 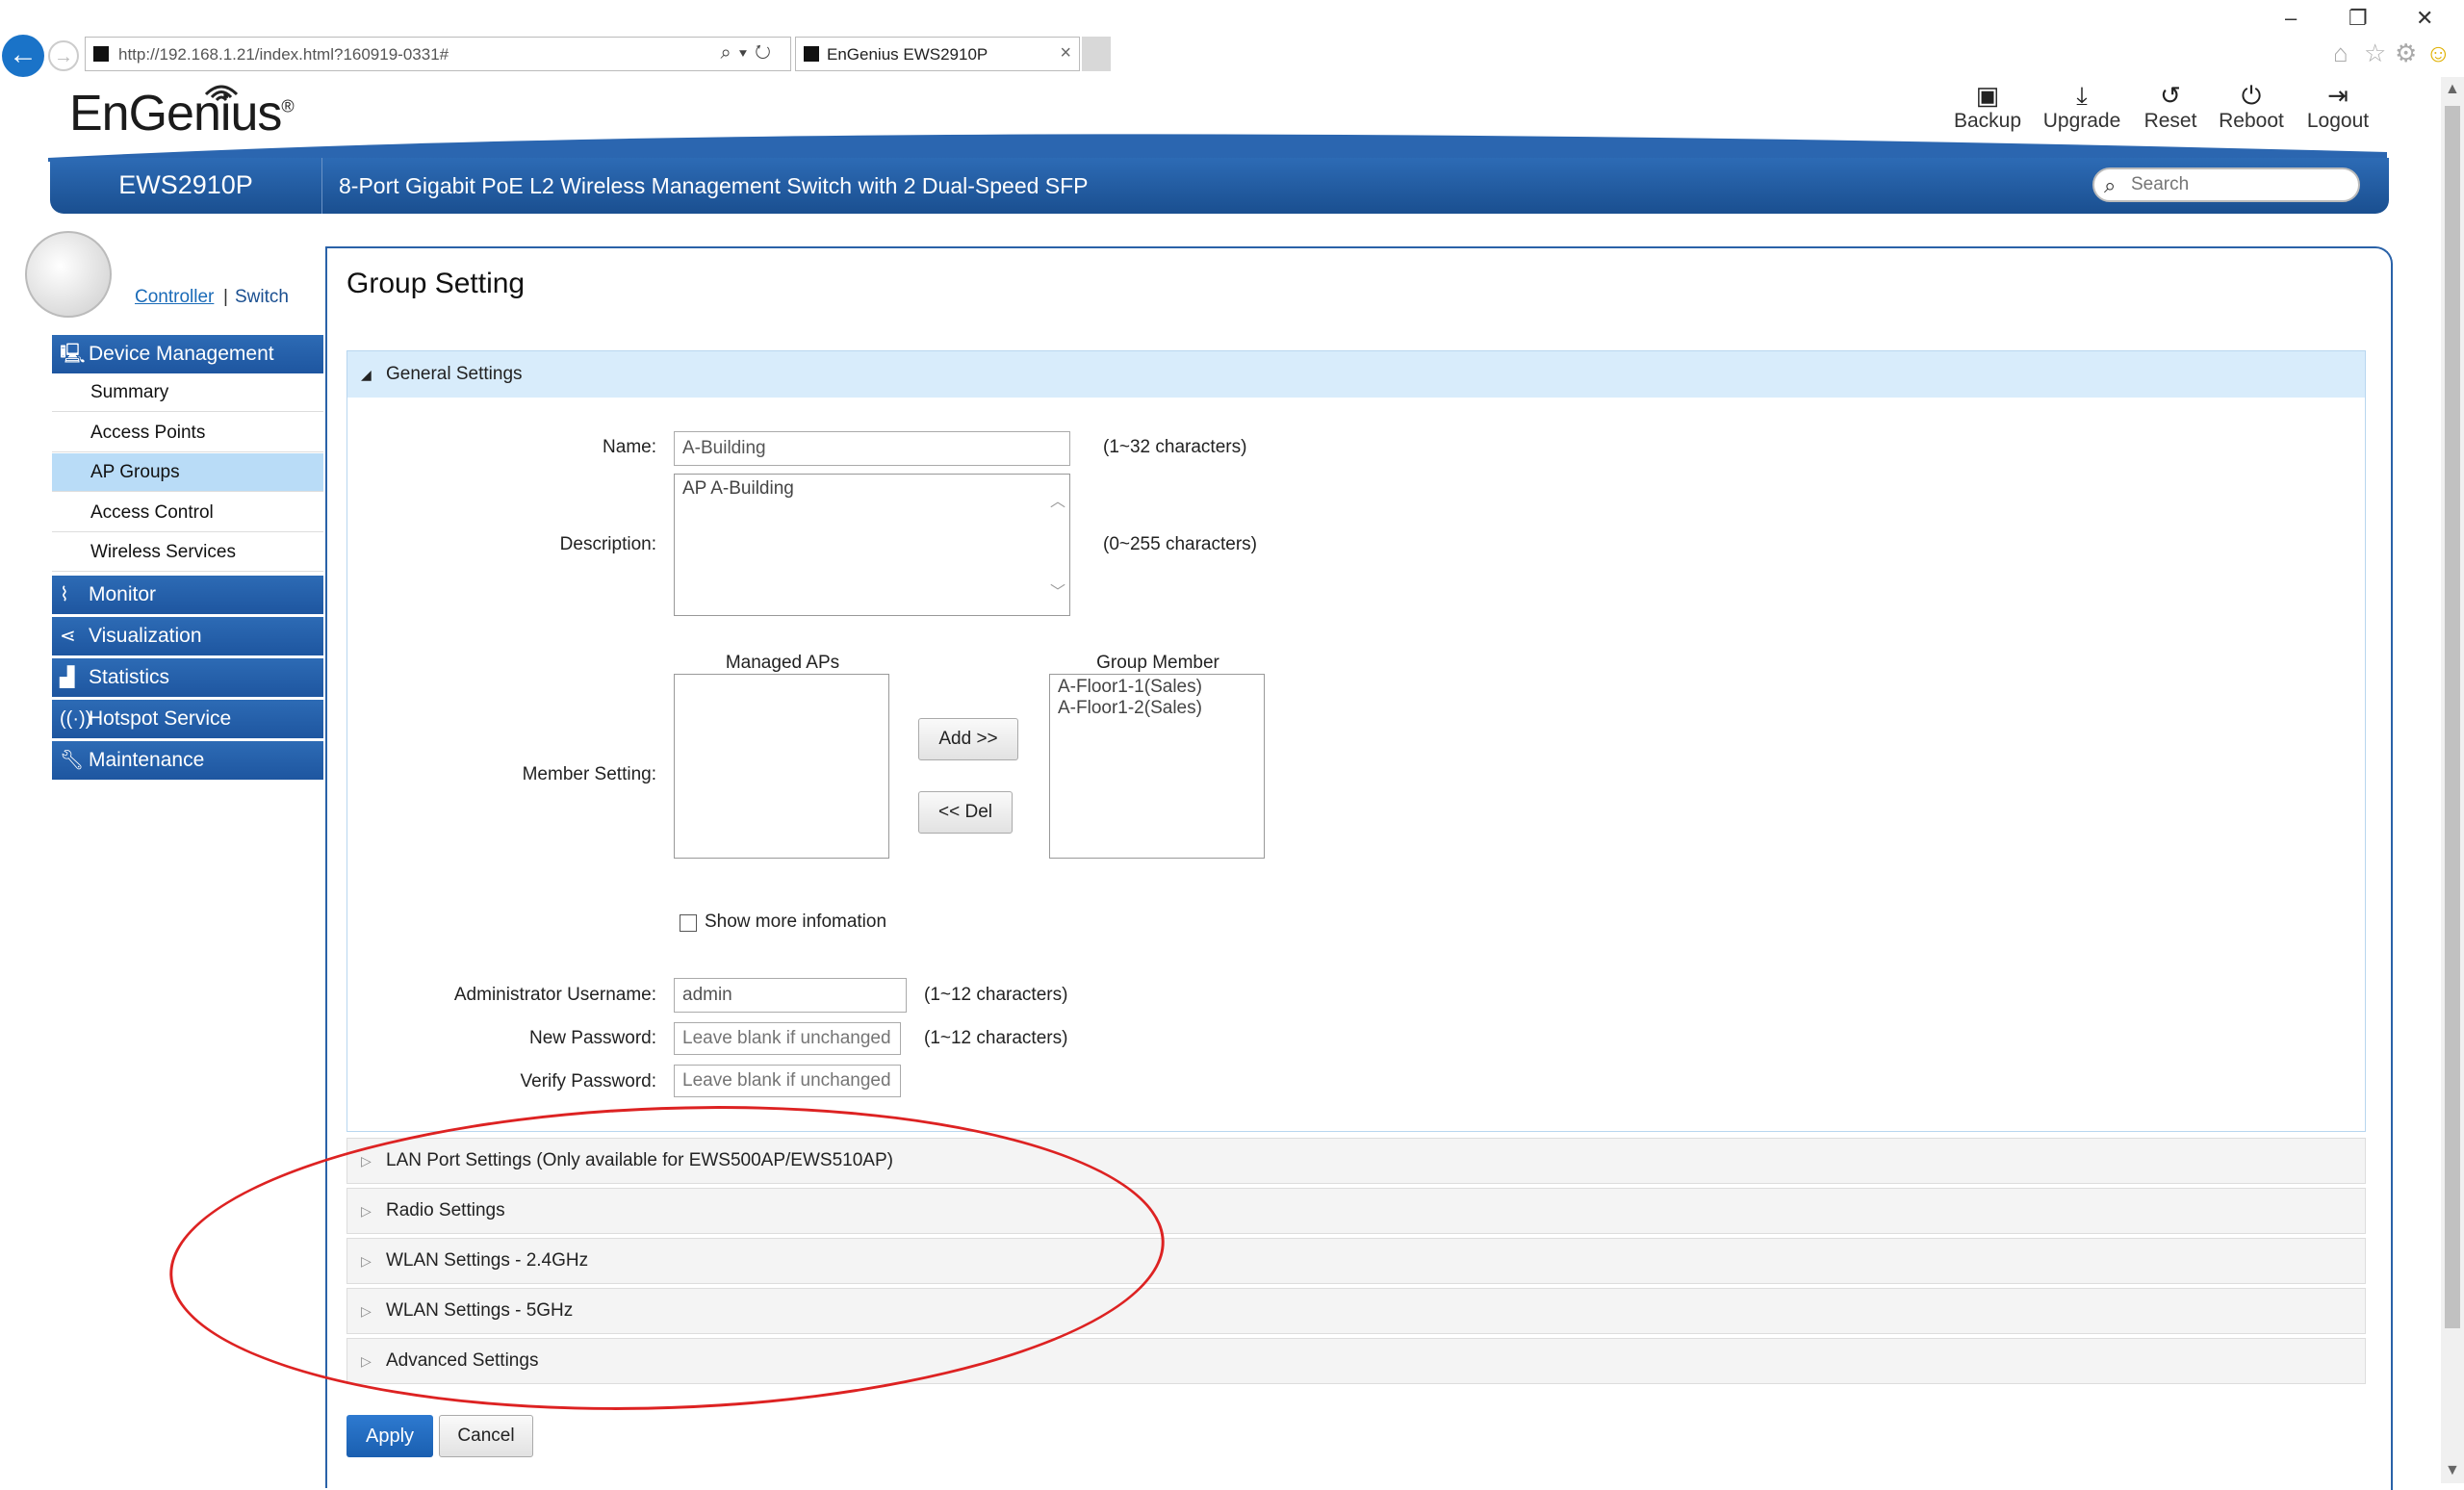 What do you see at coordinates (965, 812) in the screenshot?
I see `delete-member-button: << Del` at bounding box center [965, 812].